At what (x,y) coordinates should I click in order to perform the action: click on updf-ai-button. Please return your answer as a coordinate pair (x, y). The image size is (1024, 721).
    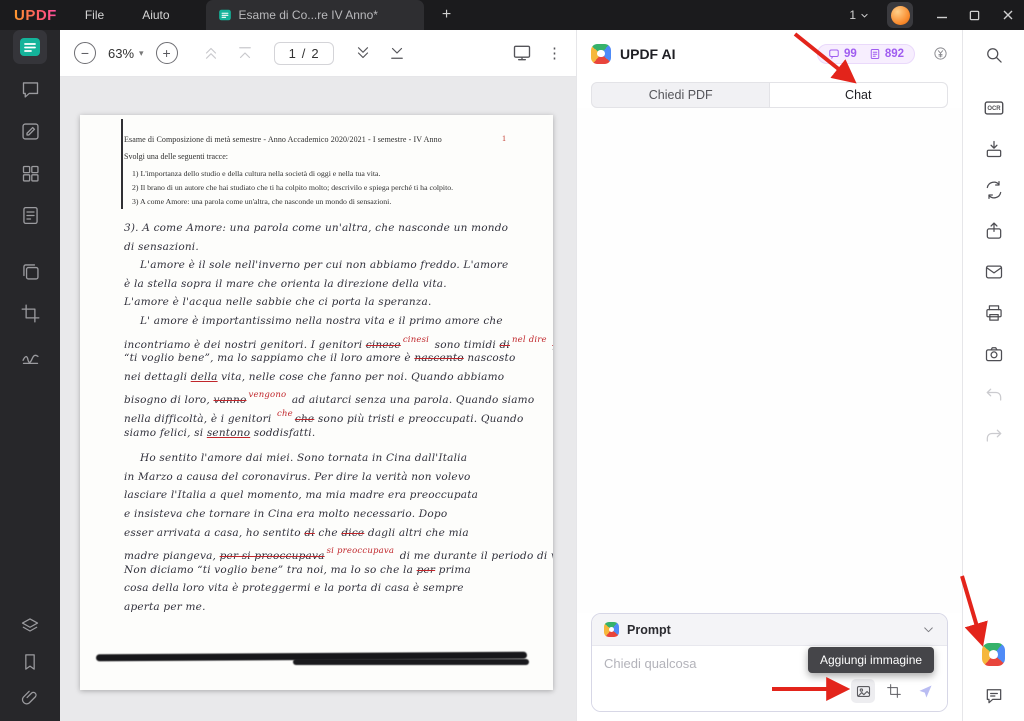
    Looking at the image, I should click on (993, 654).